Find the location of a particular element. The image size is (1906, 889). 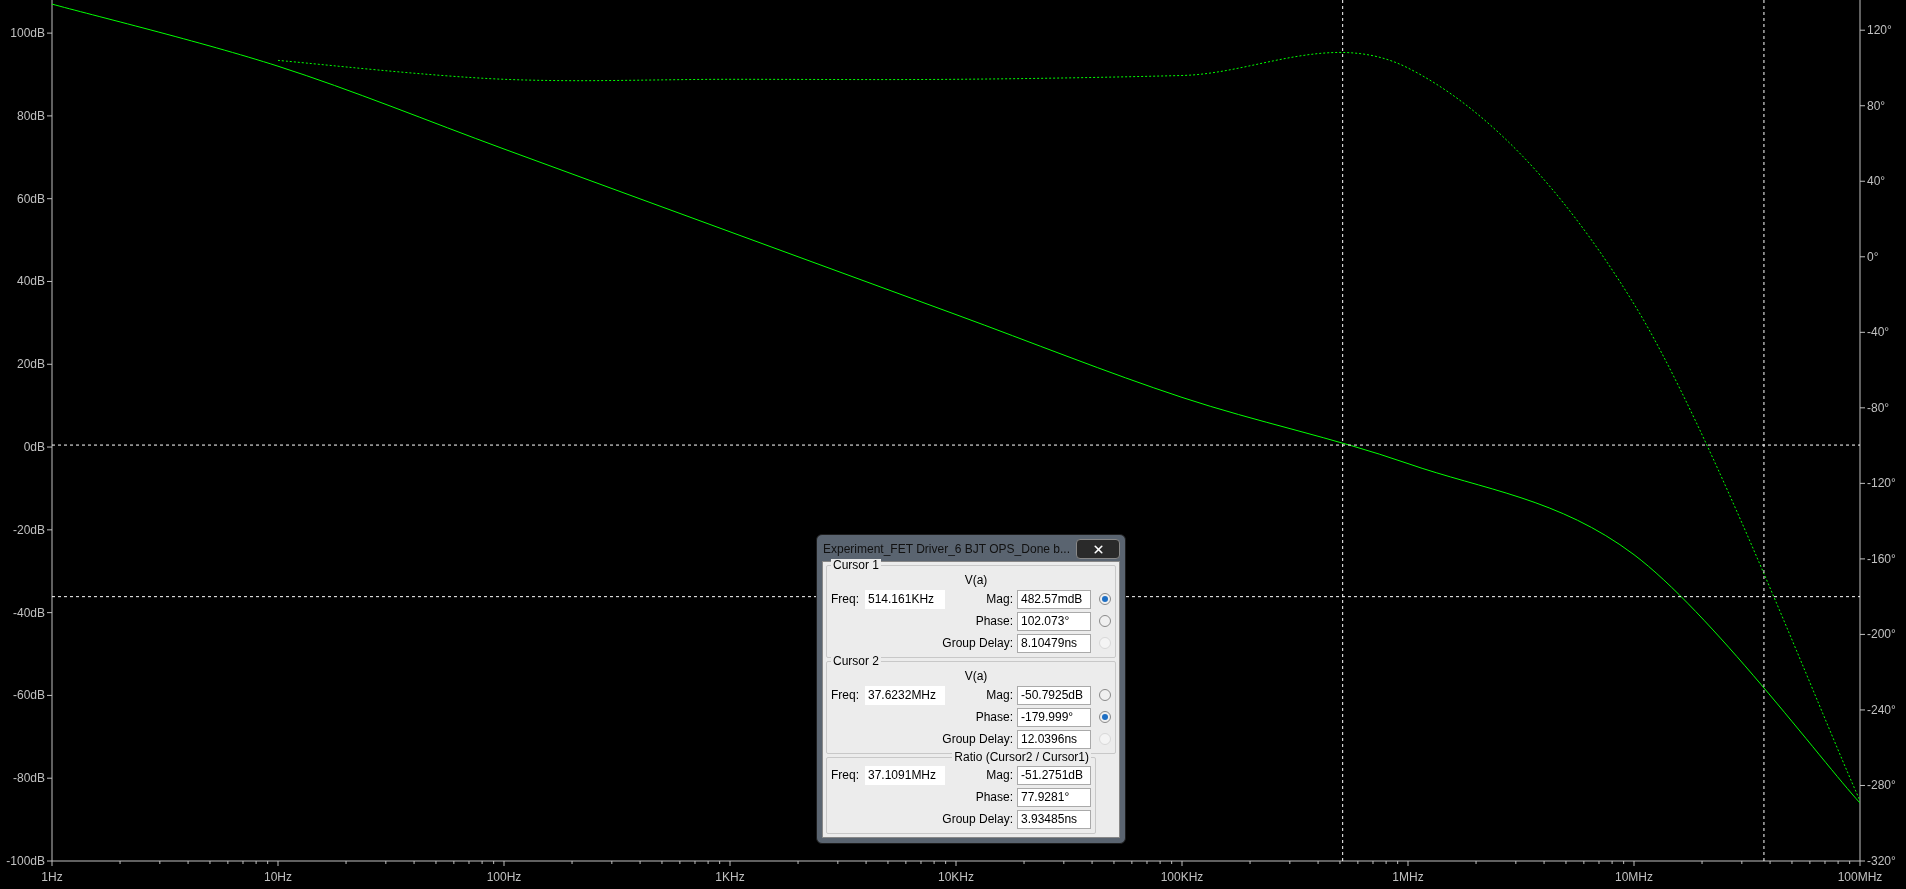

group-title: Cursor 2 is located at coordinates (856, 661).